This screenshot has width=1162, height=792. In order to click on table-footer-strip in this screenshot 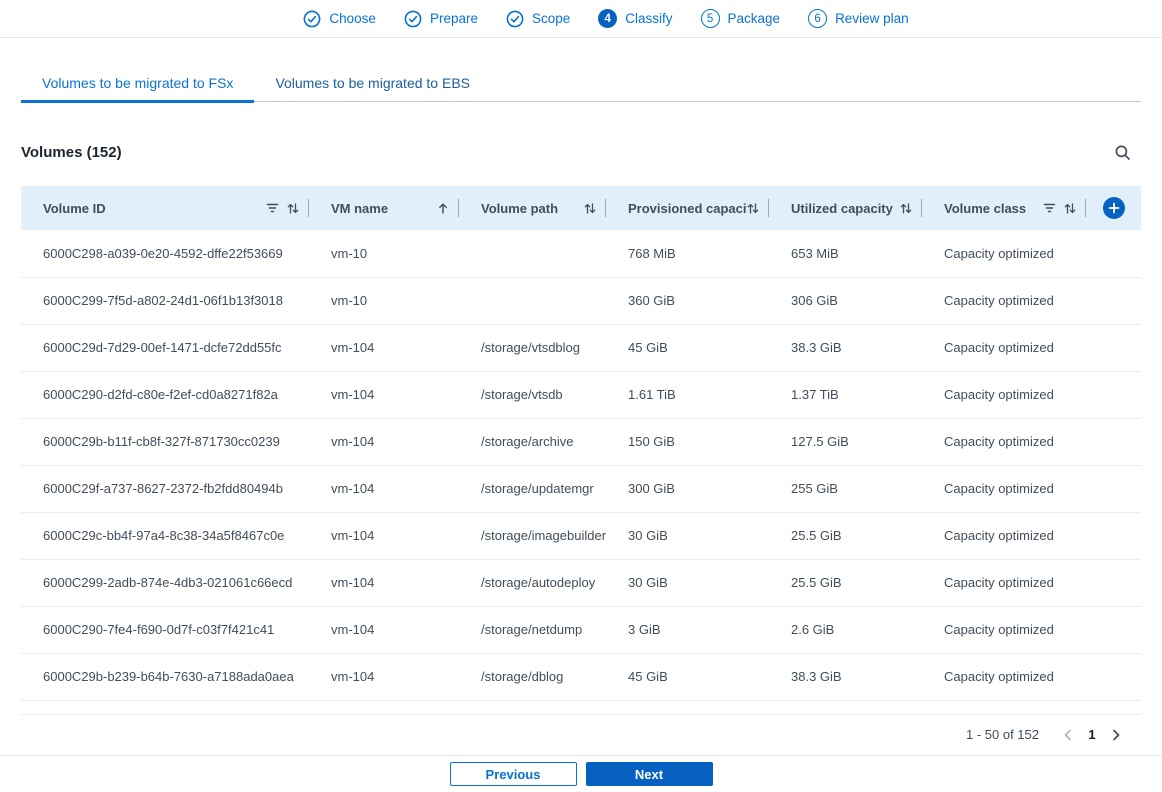, I will do `click(581, 708)`.